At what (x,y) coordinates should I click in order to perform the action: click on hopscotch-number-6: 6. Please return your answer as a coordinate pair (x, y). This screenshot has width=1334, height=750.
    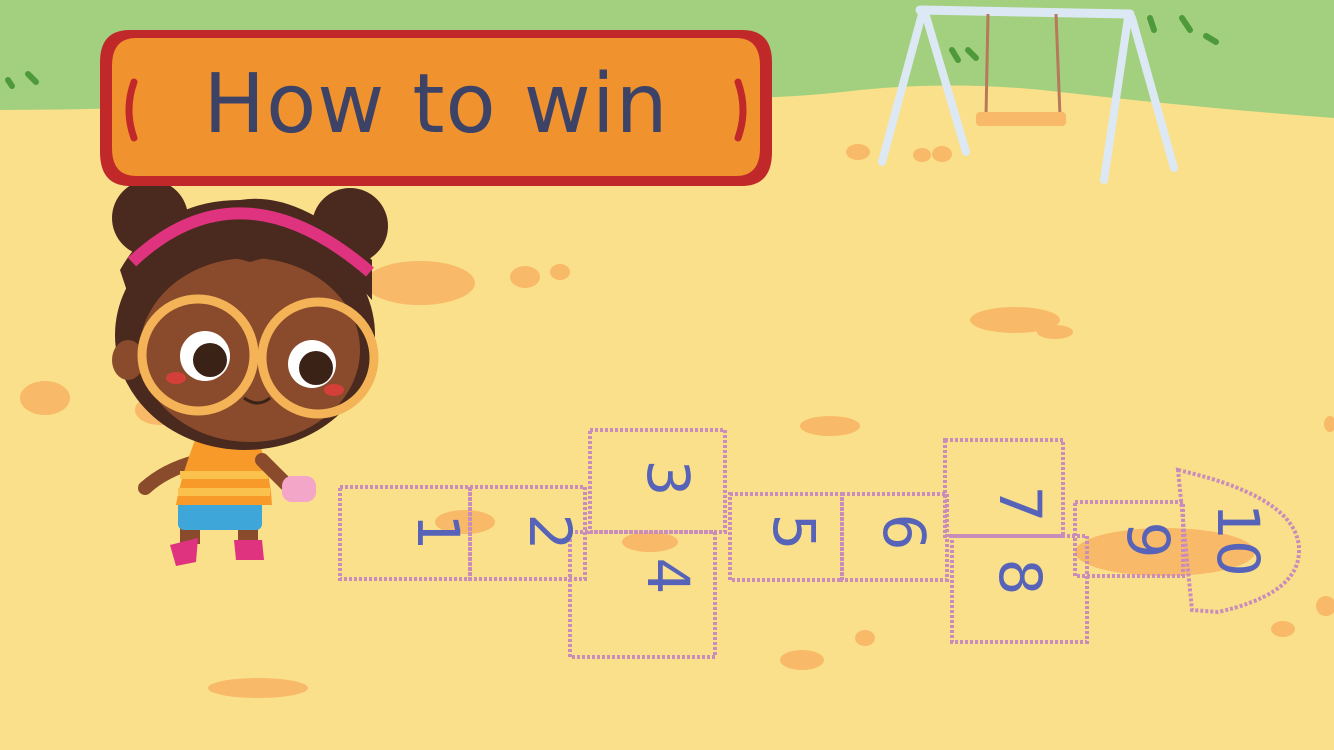
    Looking at the image, I should click on (904, 532).